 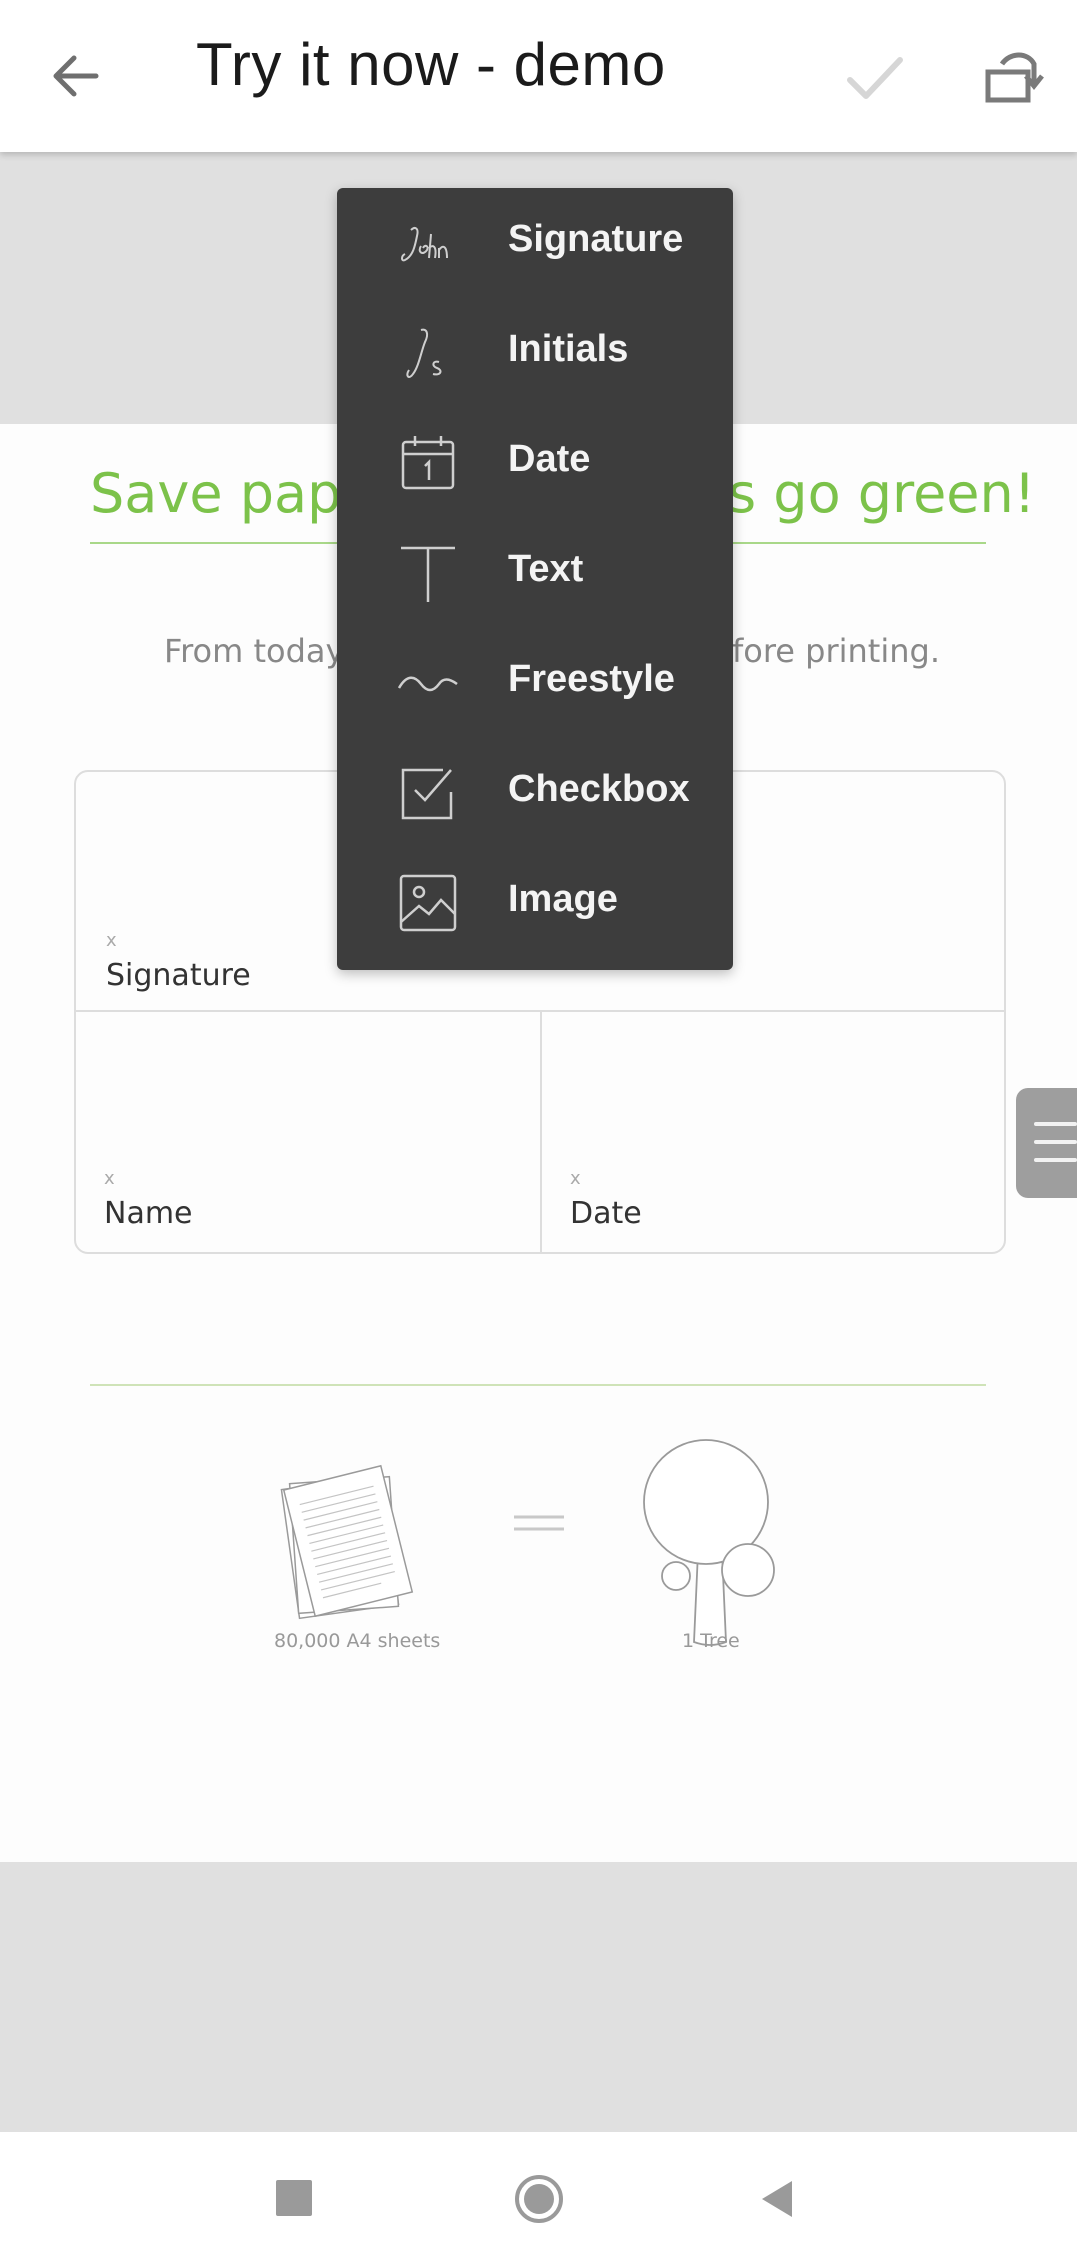 I want to click on menu-item-checkbox: Checkbox, so click(x=535, y=793).